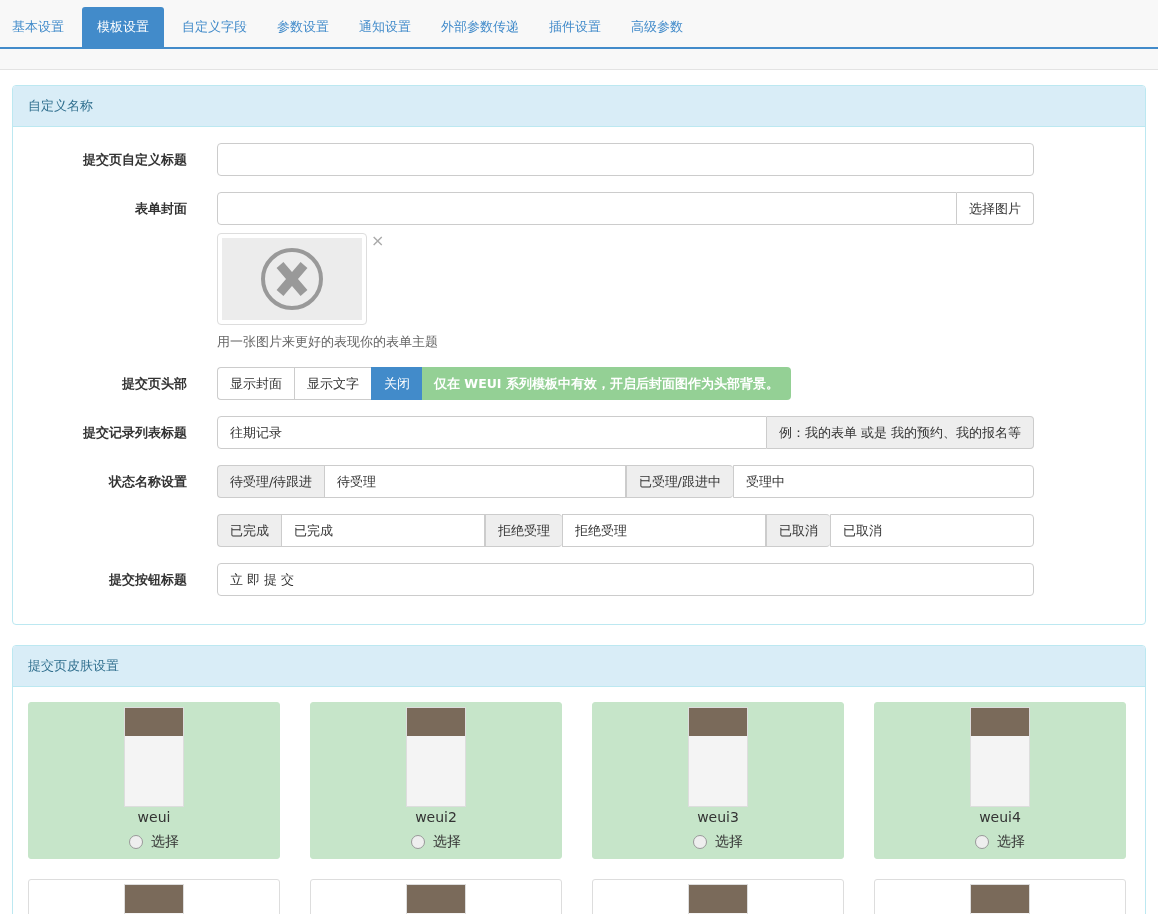 This screenshot has height=914, width=1158. Describe the element at coordinates (932, 530) in the screenshot. I see `input-field: 已取消` at that location.